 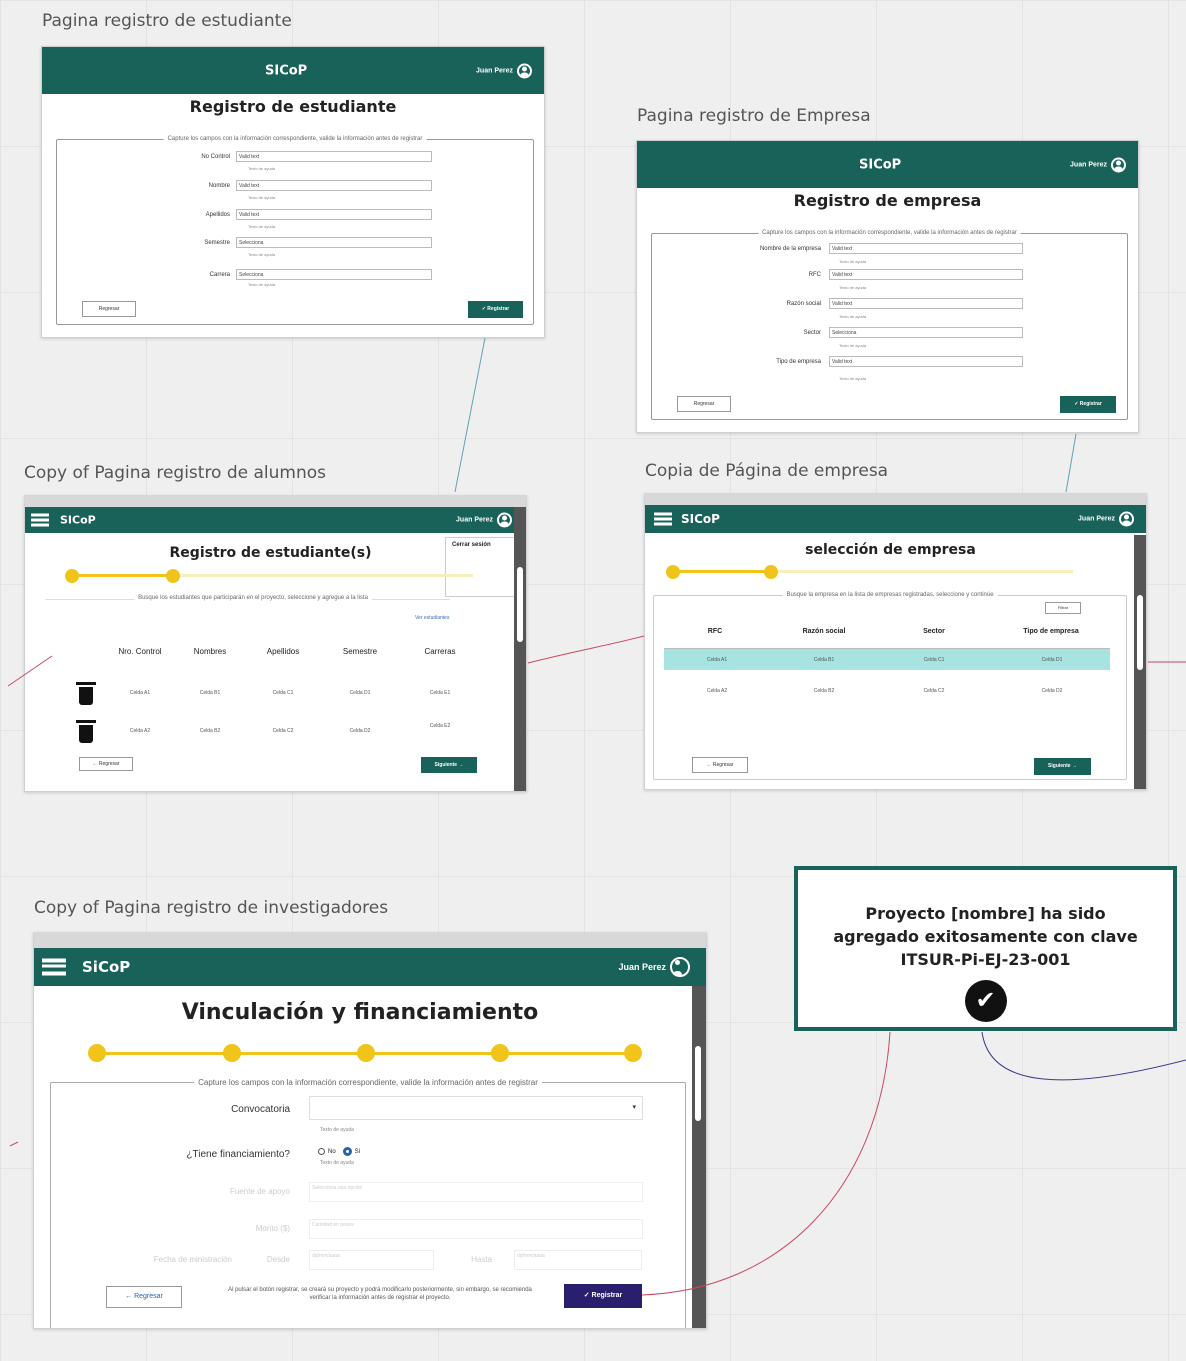 What do you see at coordinates (192, 1259) in the screenshot?
I see `faint-field-label: Fecha de ministración` at bounding box center [192, 1259].